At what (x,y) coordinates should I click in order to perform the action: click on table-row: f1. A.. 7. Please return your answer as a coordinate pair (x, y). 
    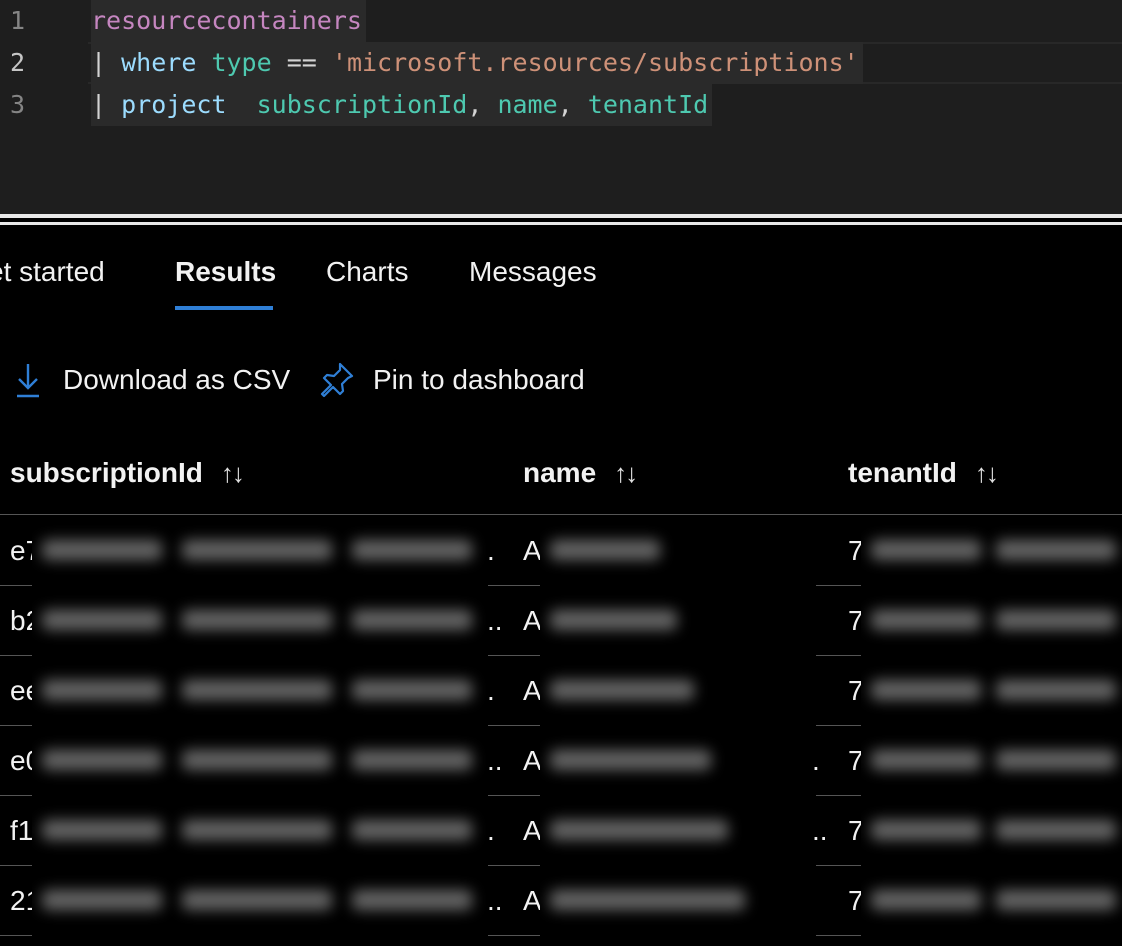
    Looking at the image, I should click on (561, 831).